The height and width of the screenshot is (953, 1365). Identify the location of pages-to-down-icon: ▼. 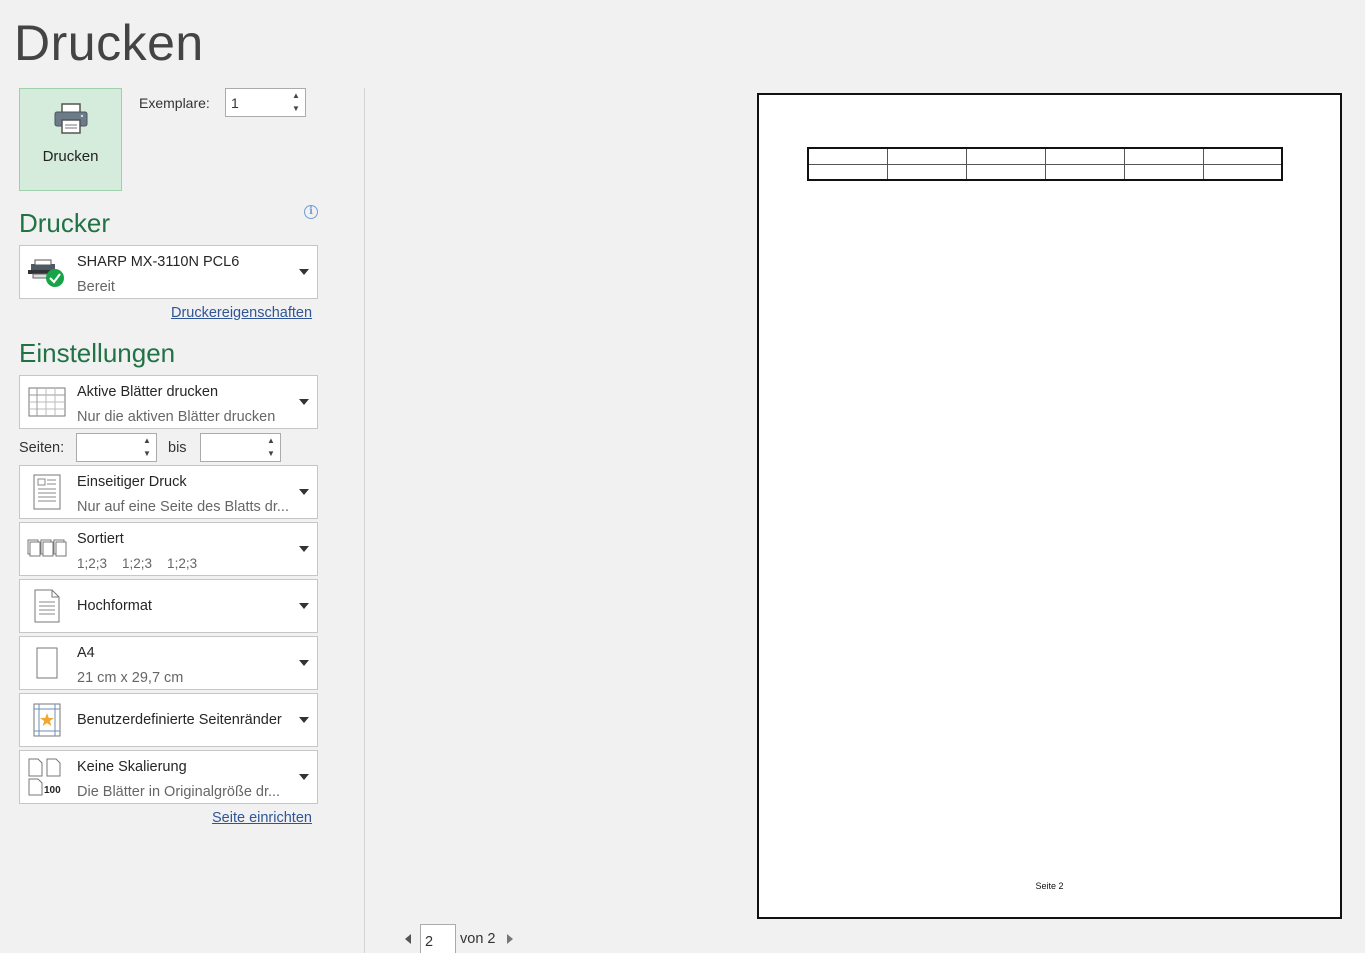
(271, 453).